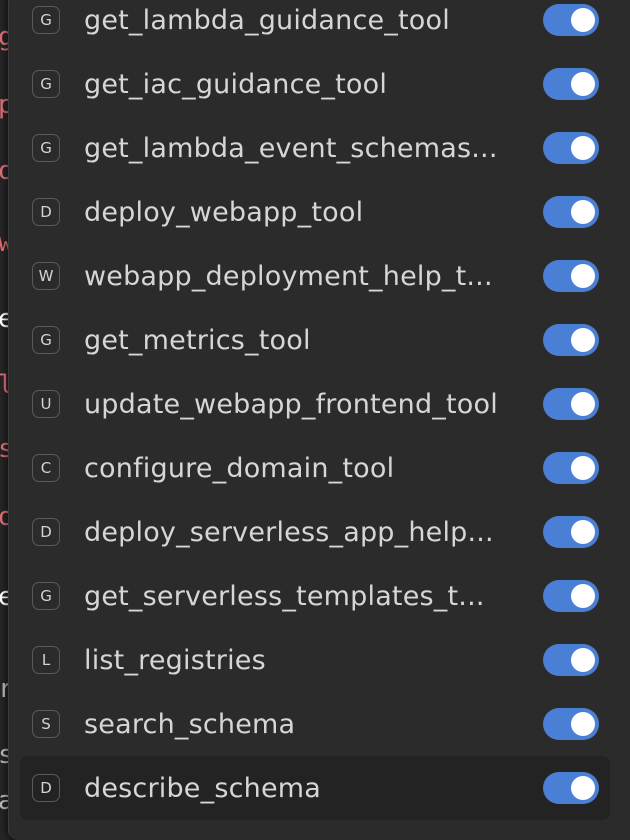  What do you see at coordinates (46, 468) in the screenshot?
I see `tool-badge-icon: C` at bounding box center [46, 468].